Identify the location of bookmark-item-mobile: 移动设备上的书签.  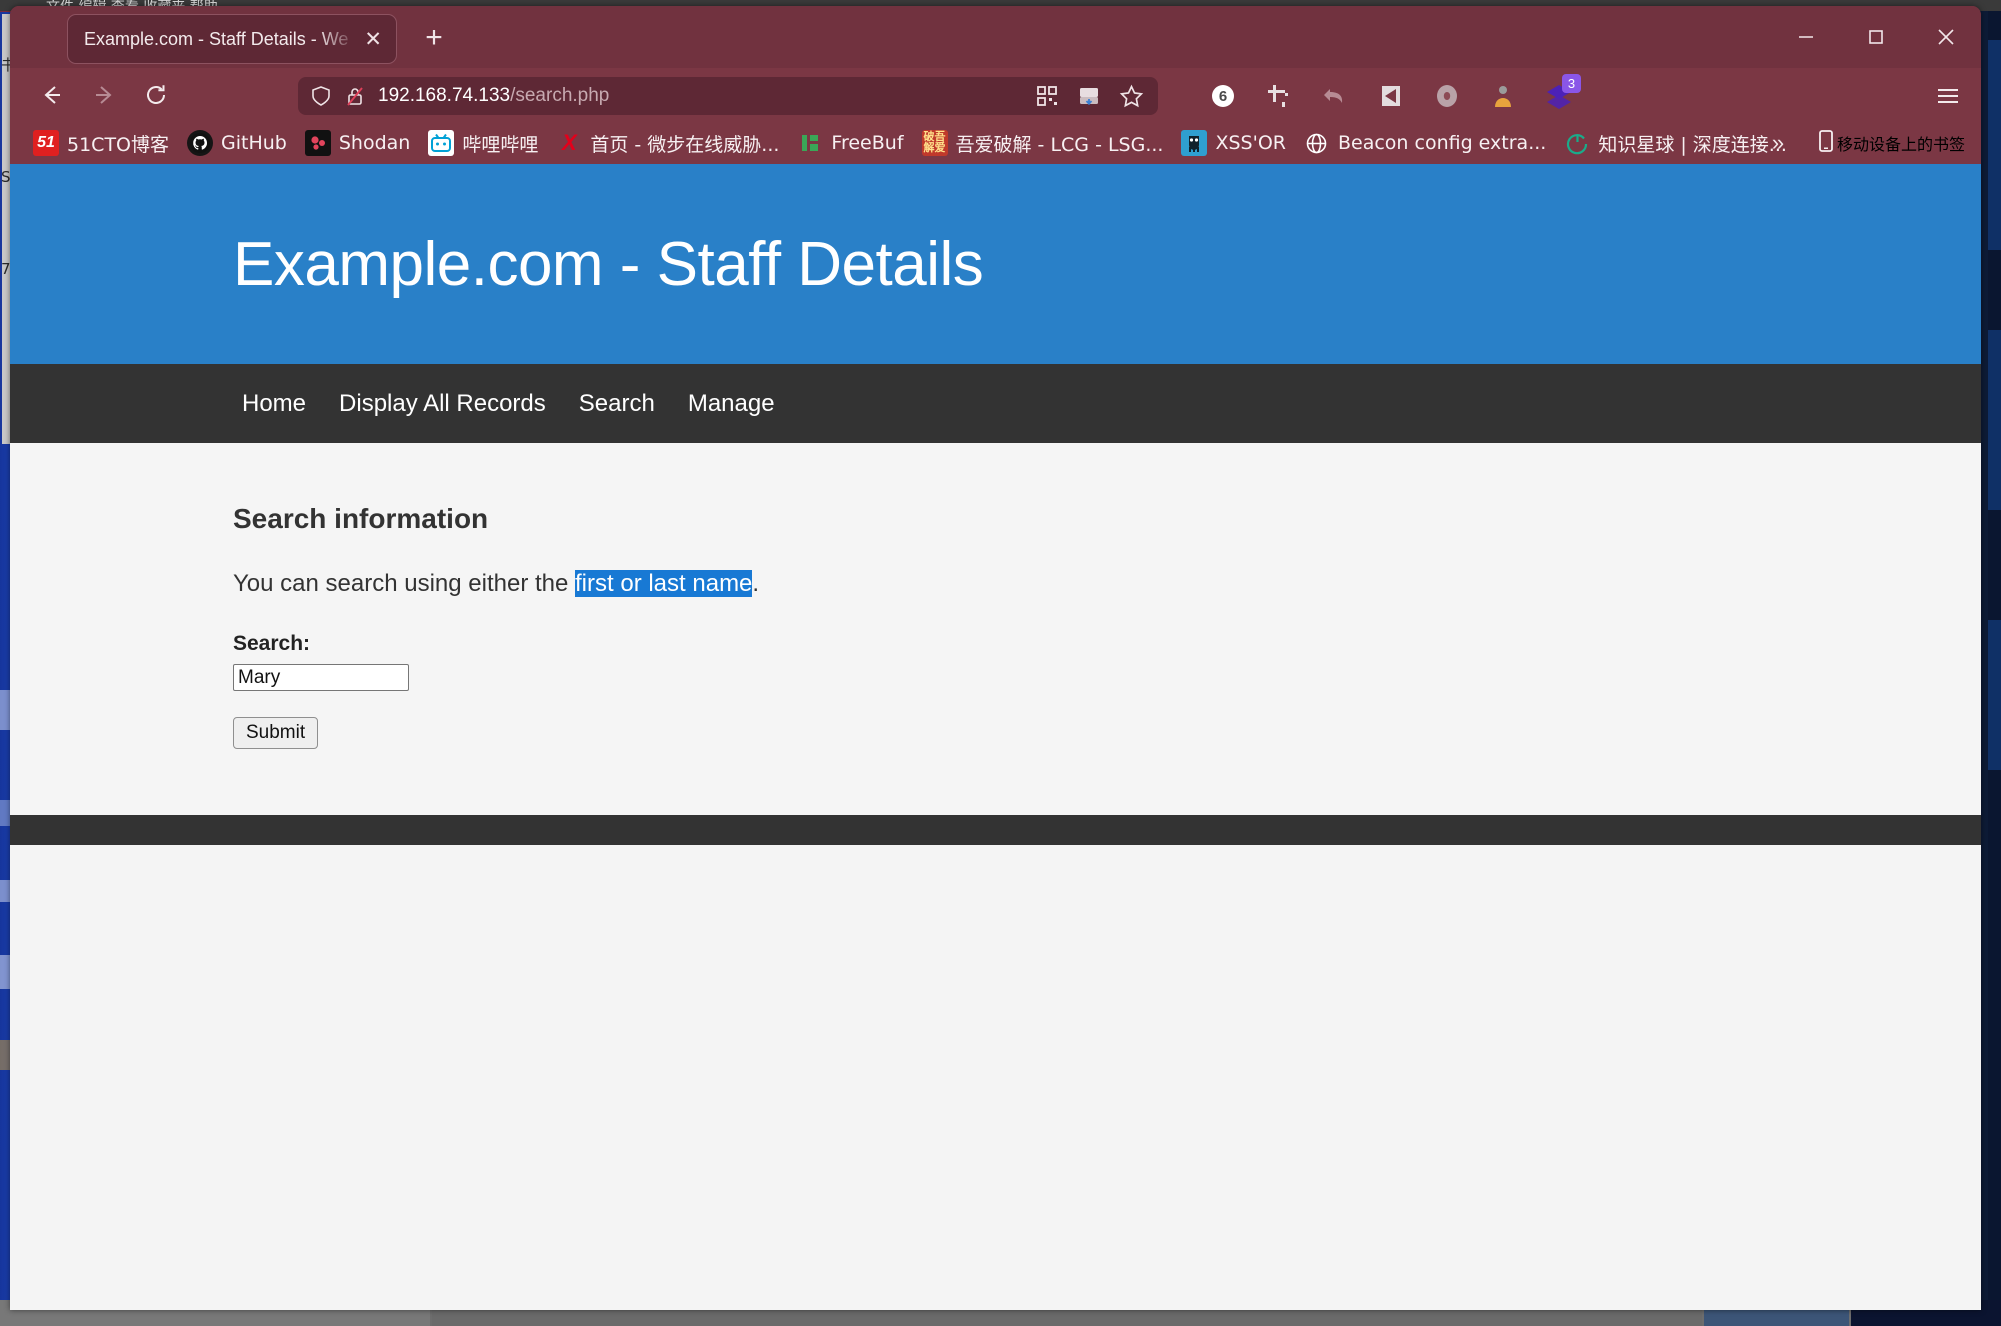
(1891, 143).